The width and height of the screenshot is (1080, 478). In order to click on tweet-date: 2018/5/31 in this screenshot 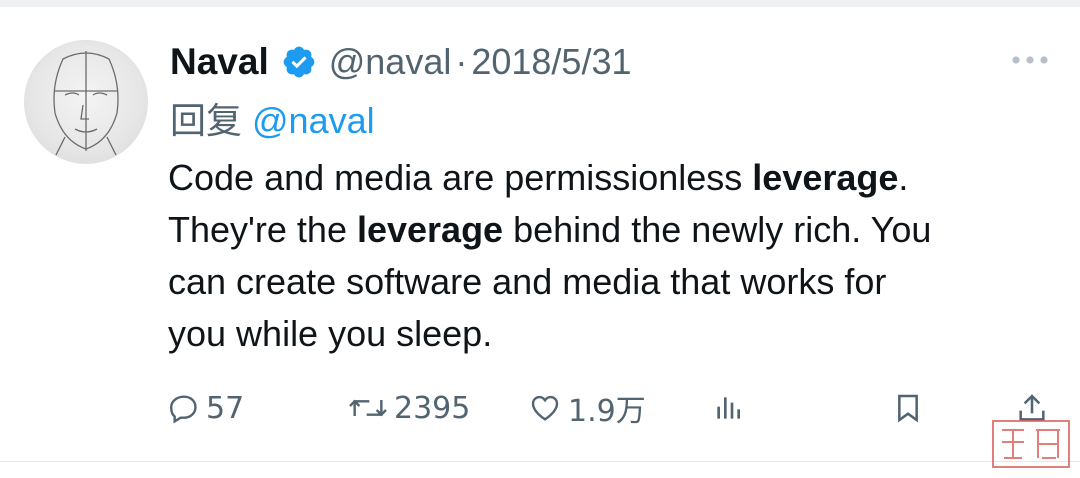, I will do `click(551, 62)`.